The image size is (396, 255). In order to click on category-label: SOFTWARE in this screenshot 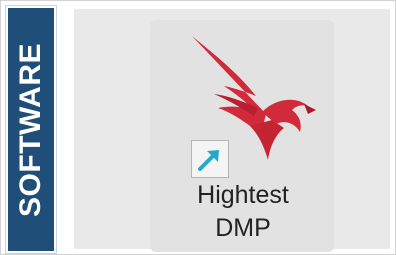, I will do `click(30, 129)`.